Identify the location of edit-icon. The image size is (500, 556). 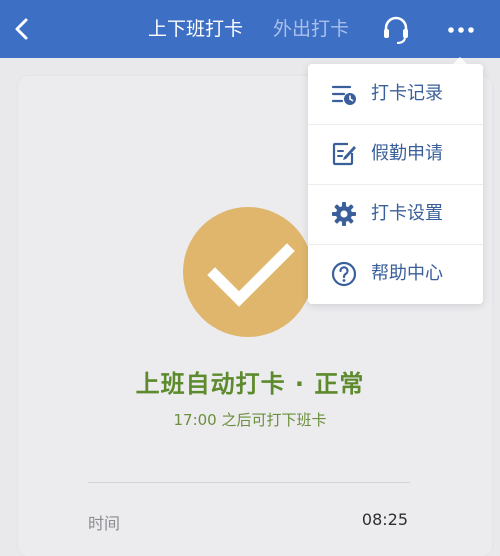
(344, 154).